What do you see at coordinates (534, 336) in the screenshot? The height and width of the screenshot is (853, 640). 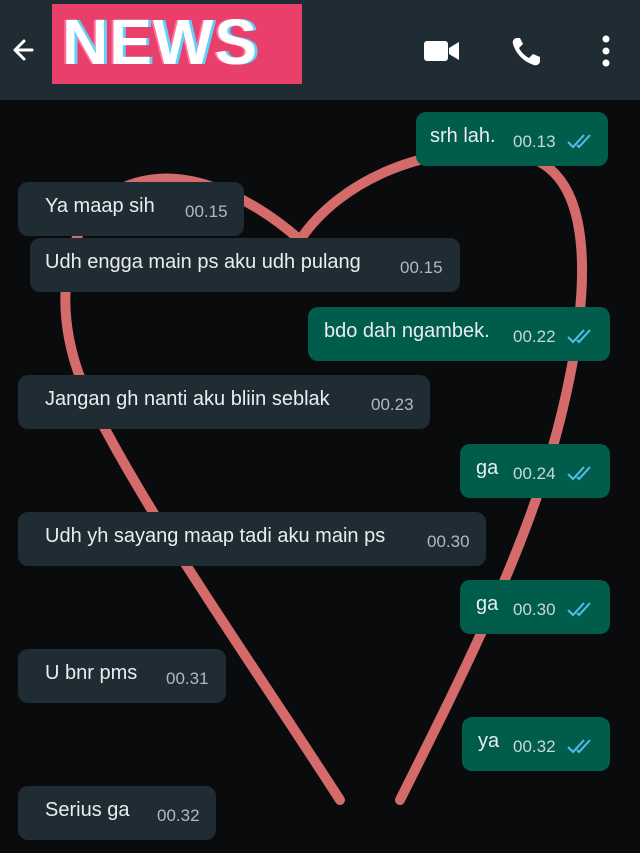 I see `message-time: 00.22` at bounding box center [534, 336].